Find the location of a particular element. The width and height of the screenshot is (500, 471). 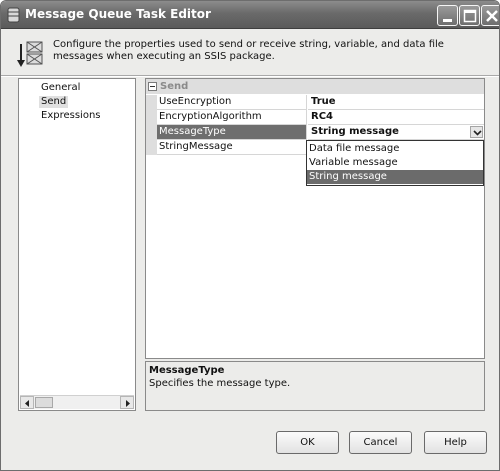

option-string-message: String message is located at coordinates (395, 177).